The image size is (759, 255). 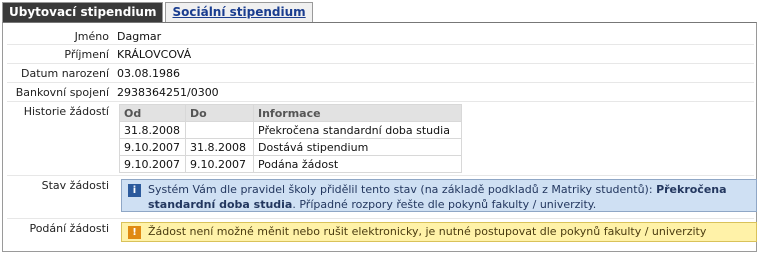 What do you see at coordinates (91, 36) in the screenshot?
I see `jmeno-label: Jméno` at bounding box center [91, 36].